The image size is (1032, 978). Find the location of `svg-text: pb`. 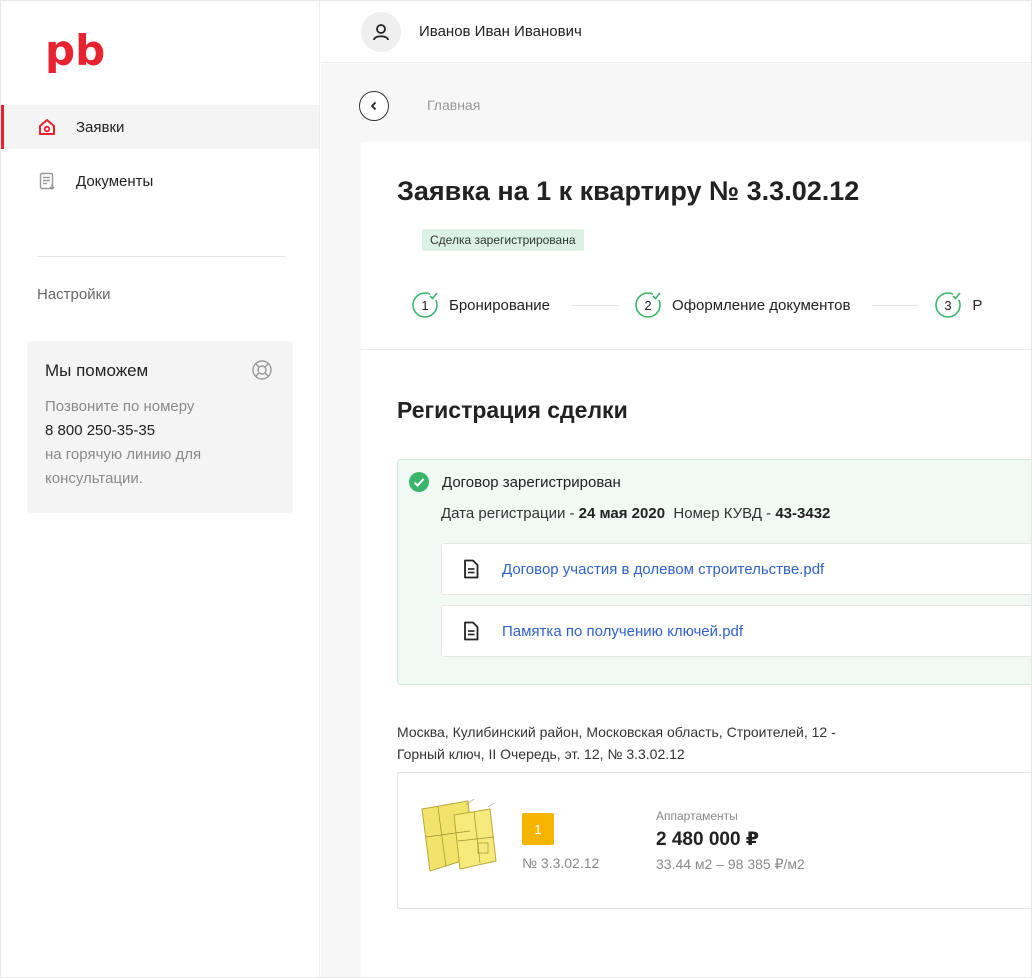

svg-text: pb is located at coordinates (75, 51).